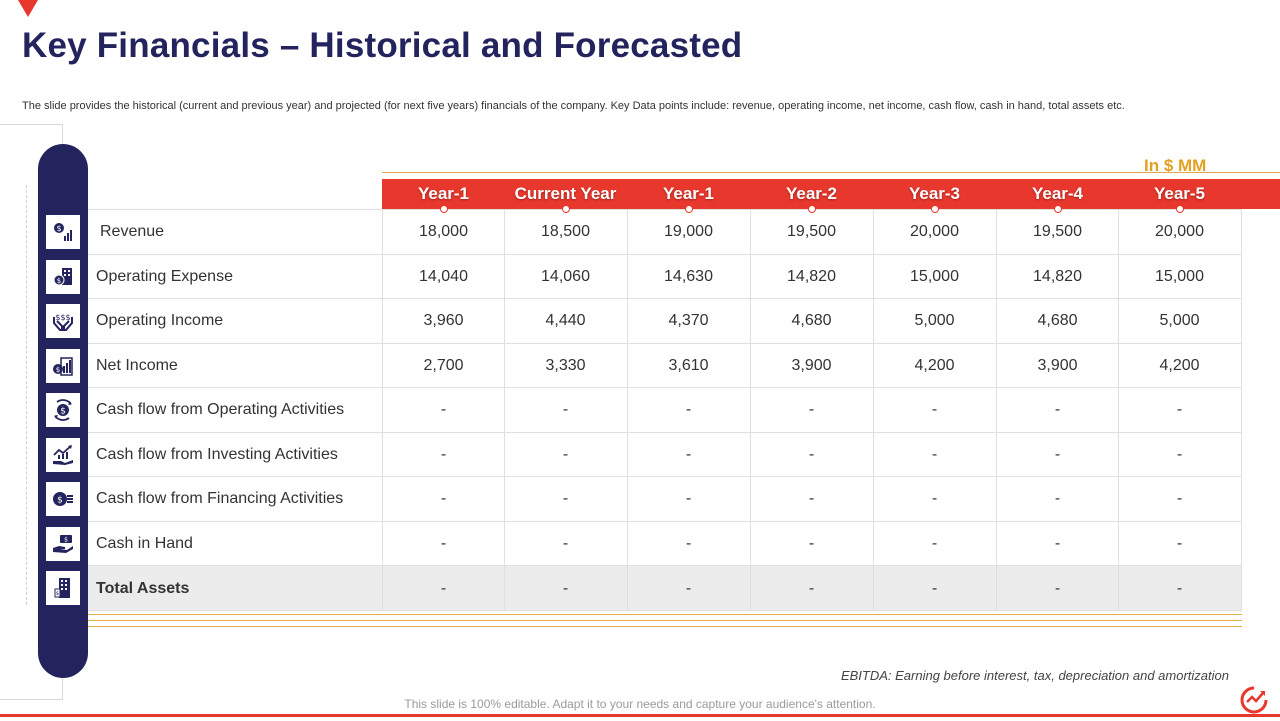  Describe the element at coordinates (1254, 700) in the screenshot. I see `brand-logo-icon` at that location.